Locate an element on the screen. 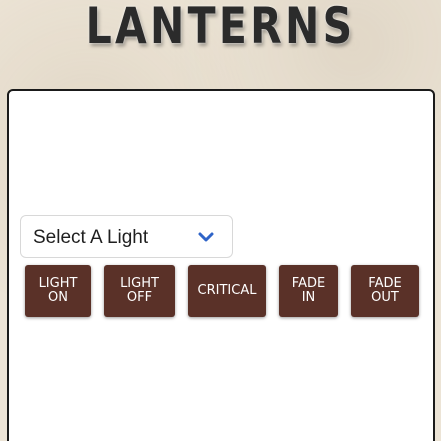  fade-out-button: FADE OUT is located at coordinates (385, 291).